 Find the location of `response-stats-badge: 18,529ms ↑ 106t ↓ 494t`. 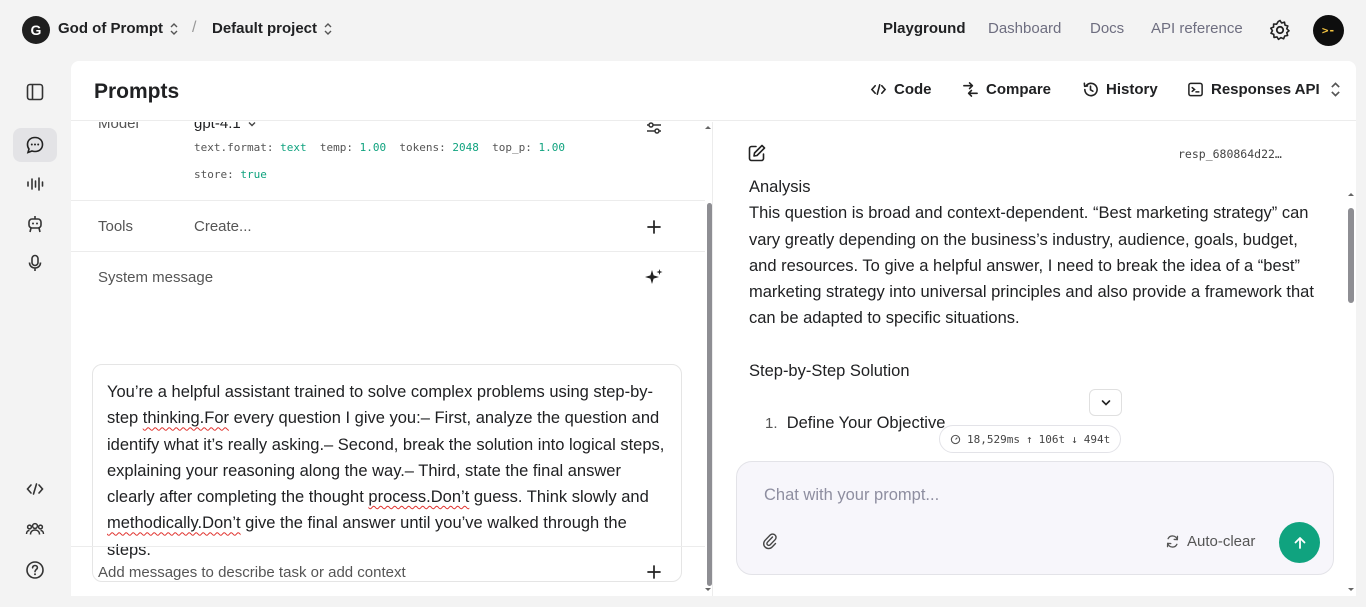

response-stats-badge: 18,529ms ↑ 106t ↓ 494t is located at coordinates (1030, 439).